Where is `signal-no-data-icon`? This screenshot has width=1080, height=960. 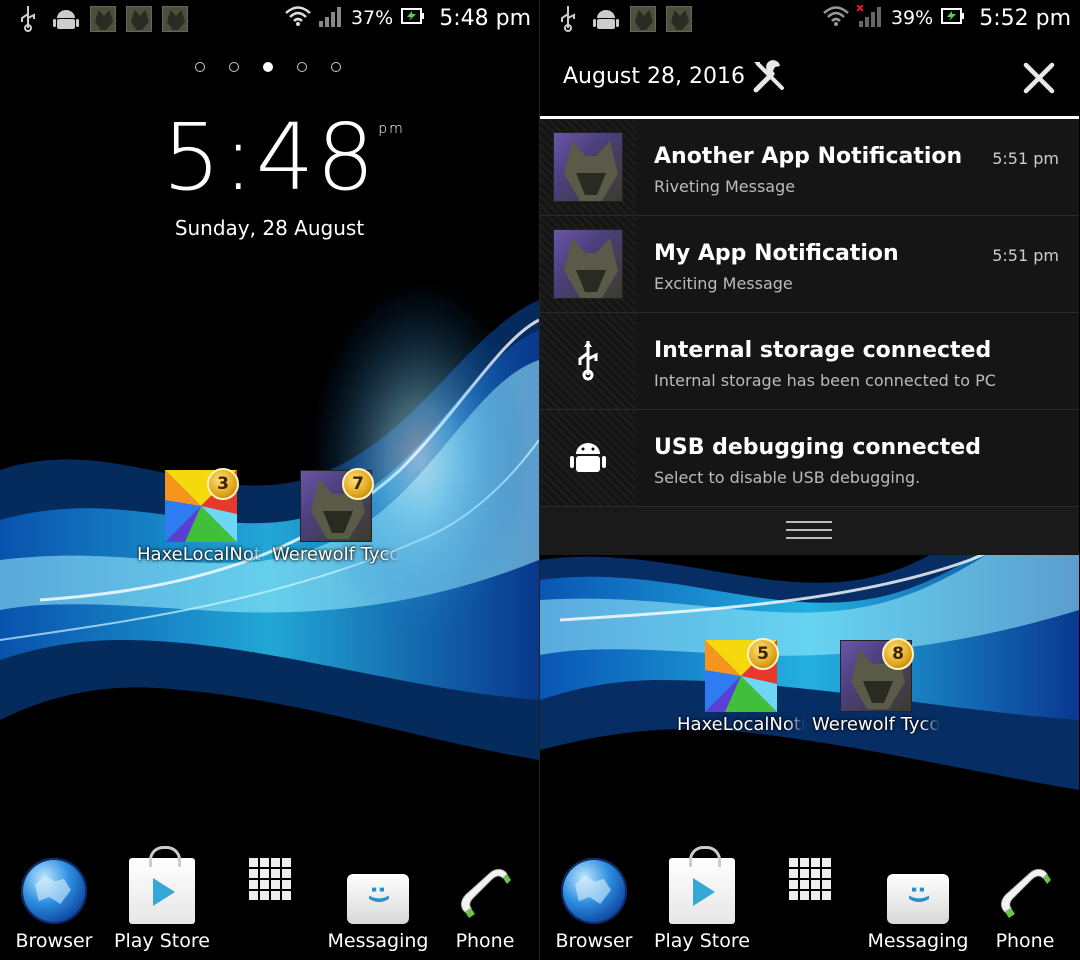
signal-no-data-icon is located at coordinates (869, 17).